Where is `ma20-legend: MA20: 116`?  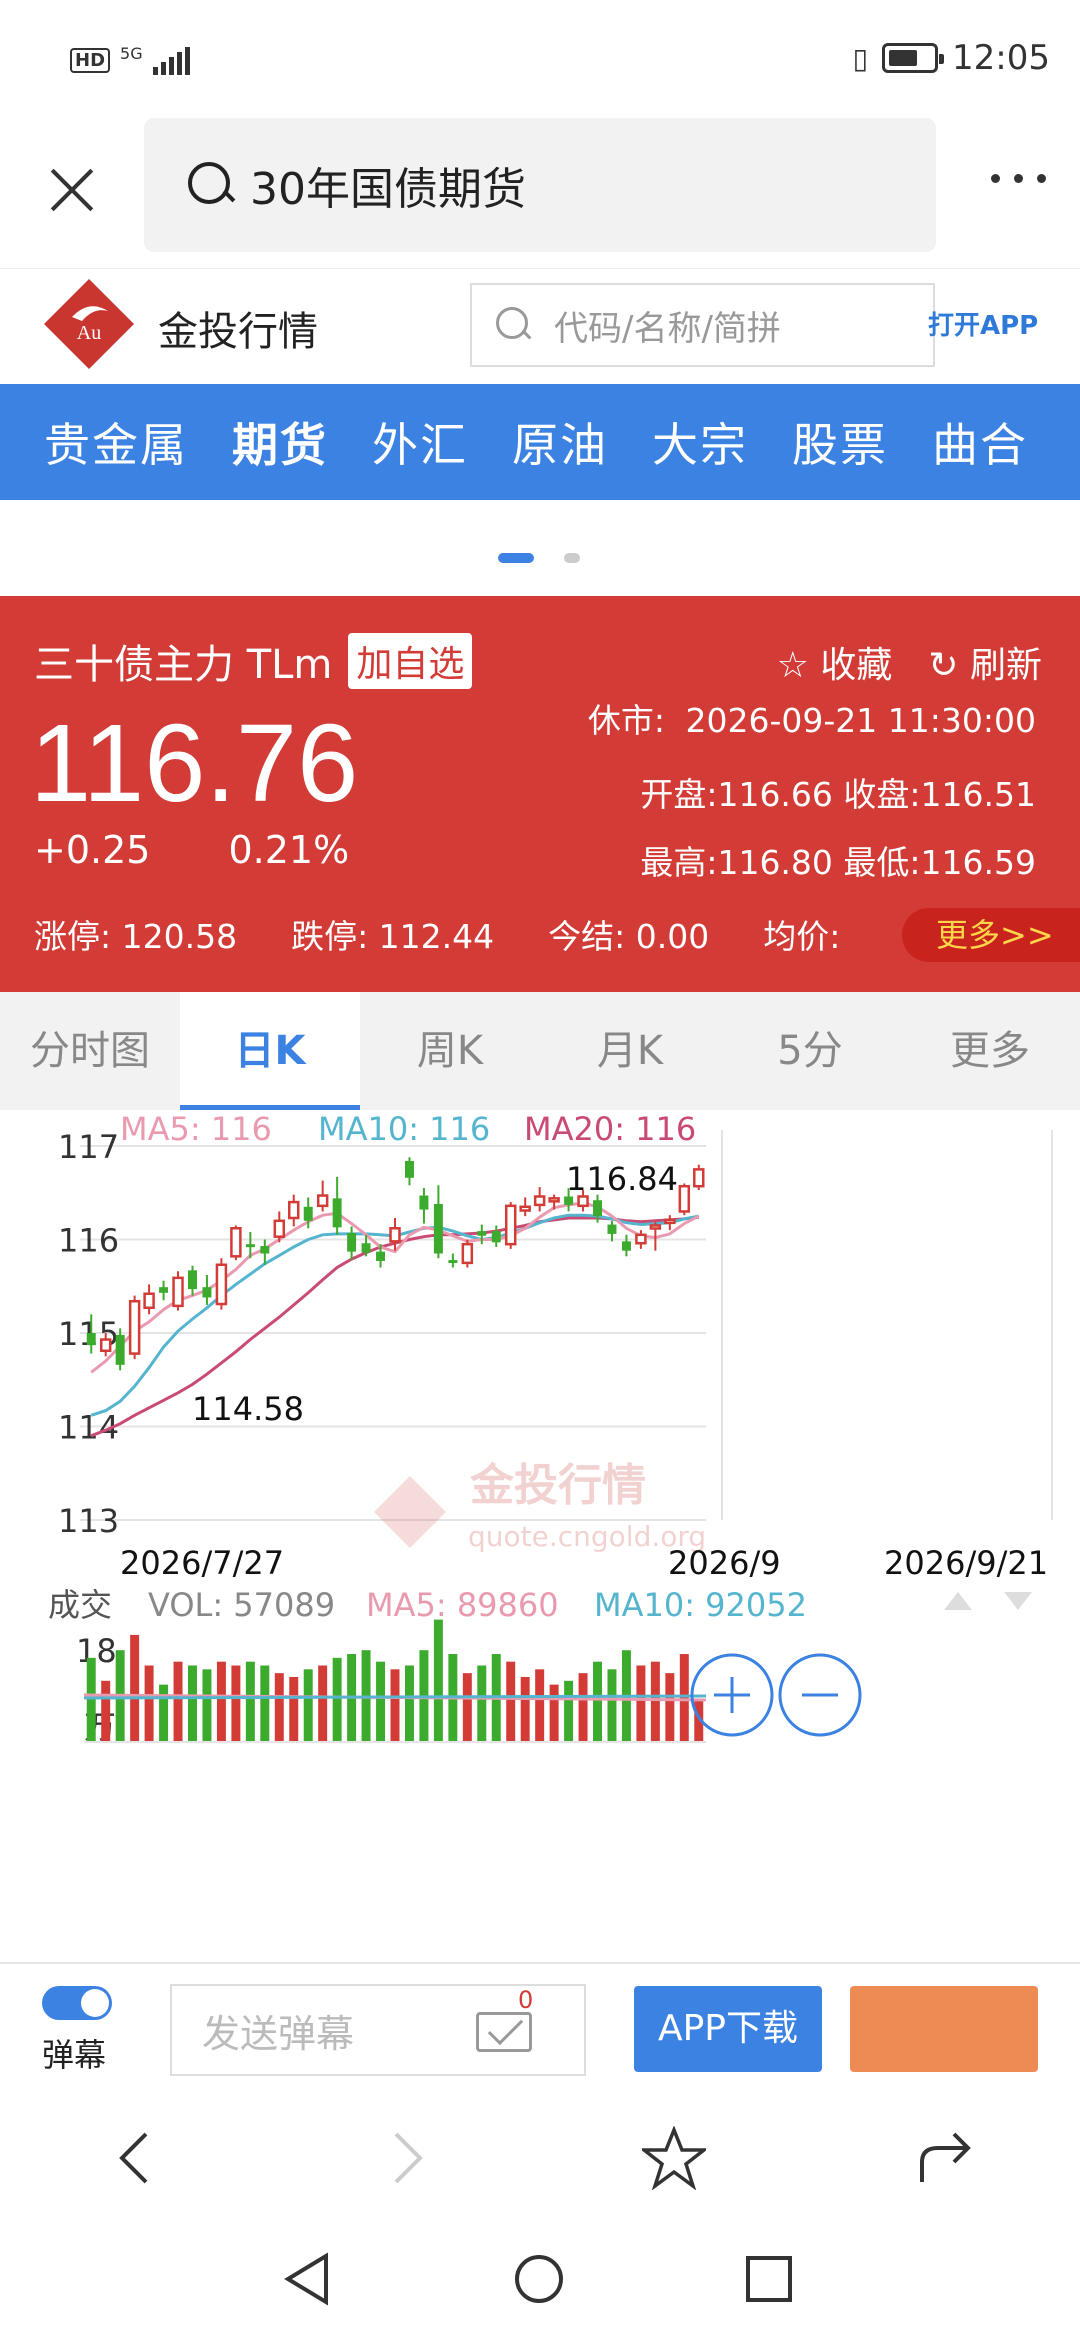 ma20-legend: MA20: 116 is located at coordinates (610, 1129).